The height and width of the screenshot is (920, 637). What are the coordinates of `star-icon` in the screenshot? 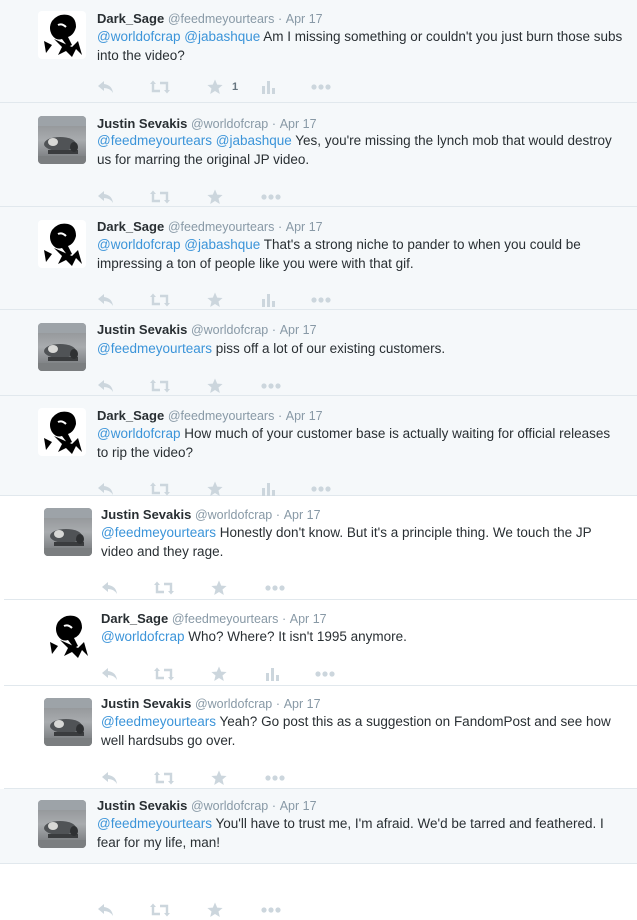 It's located at (219, 588).